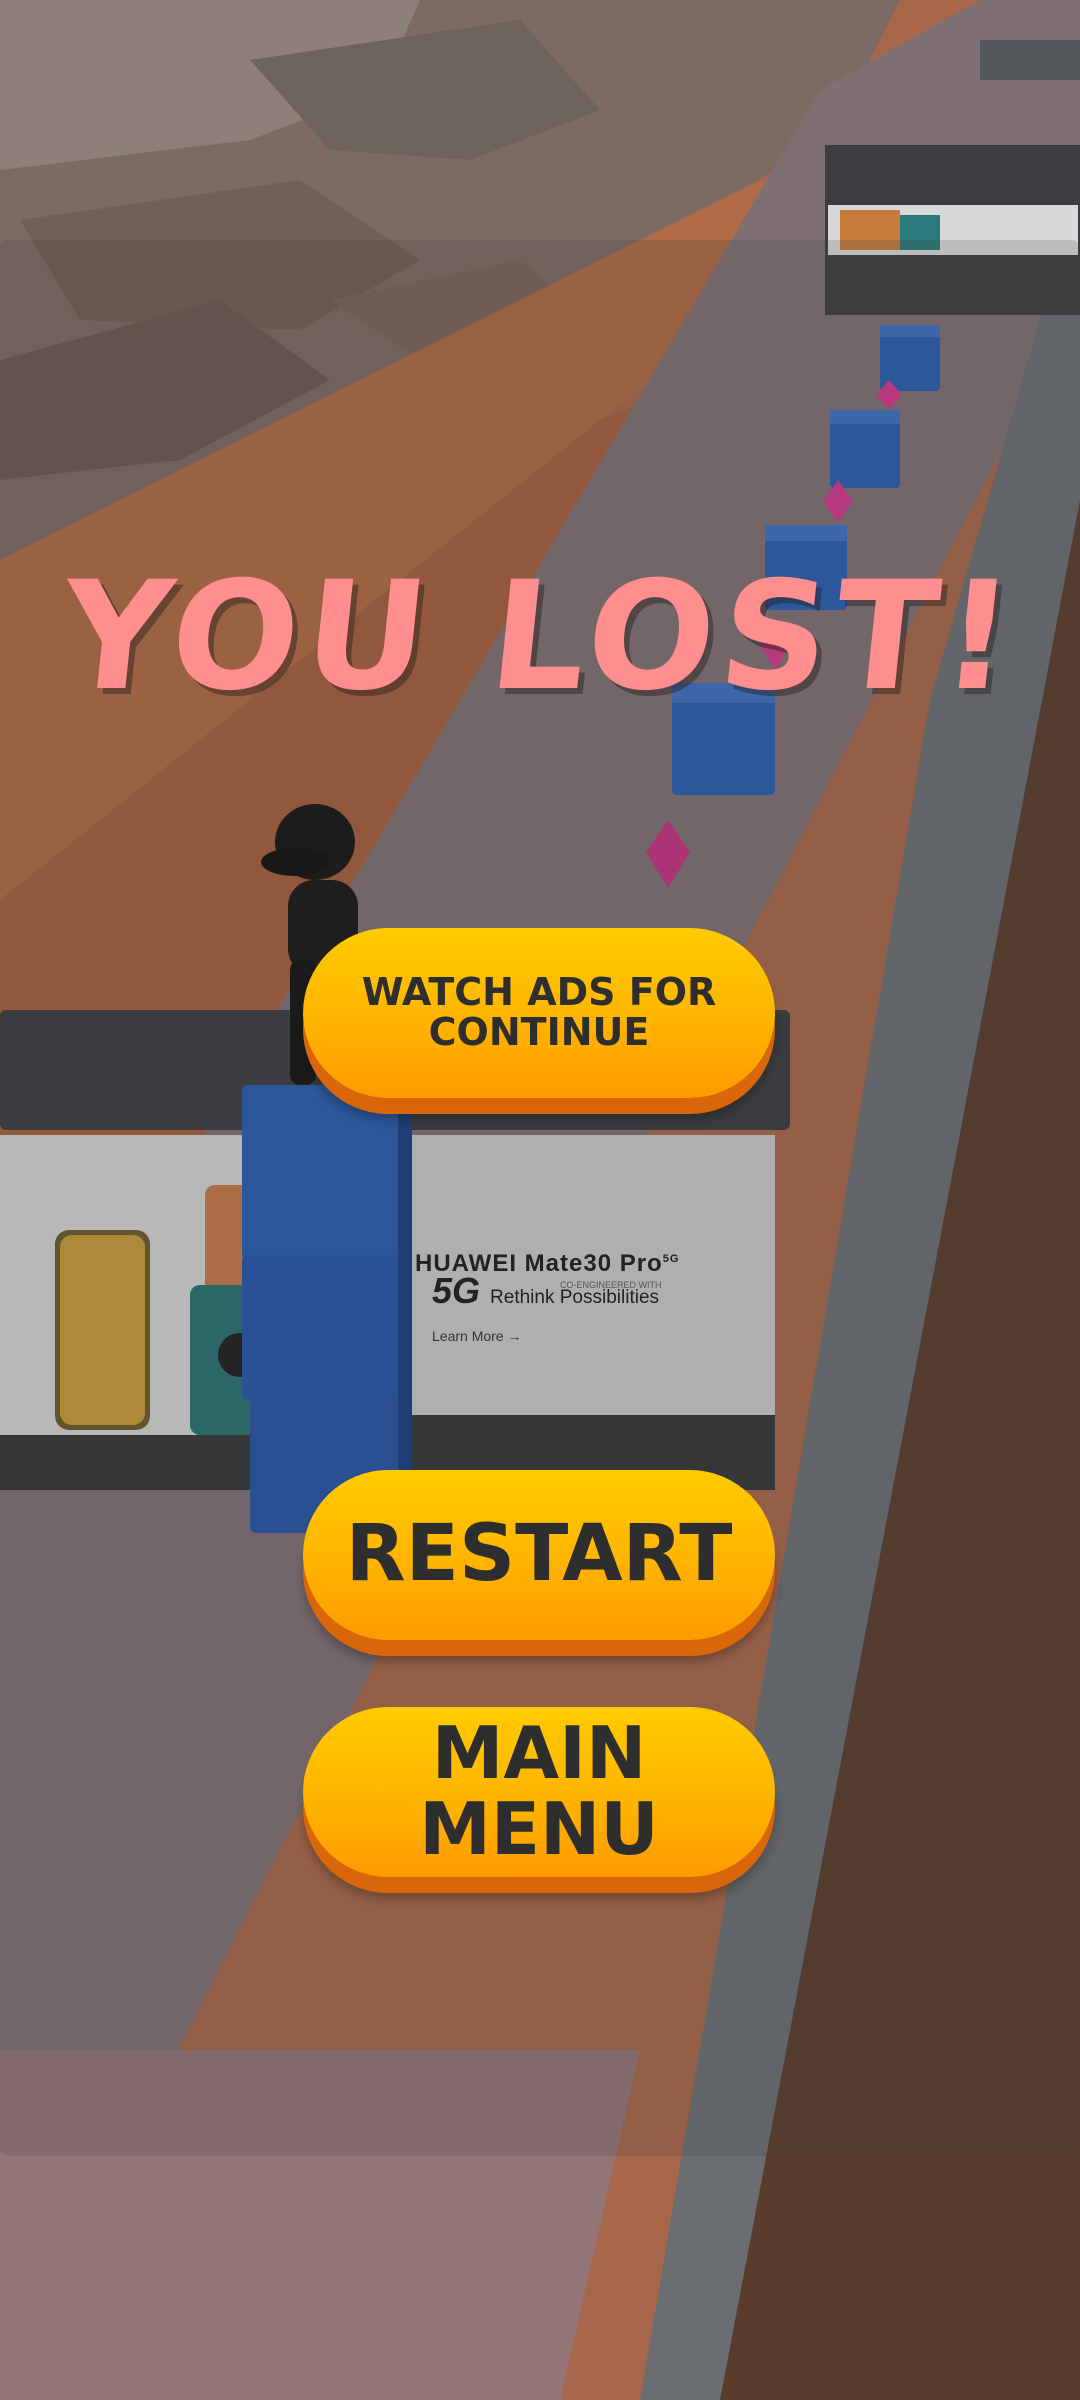  What do you see at coordinates (477, 1336) in the screenshot?
I see `billboard-cta: Learn More →` at bounding box center [477, 1336].